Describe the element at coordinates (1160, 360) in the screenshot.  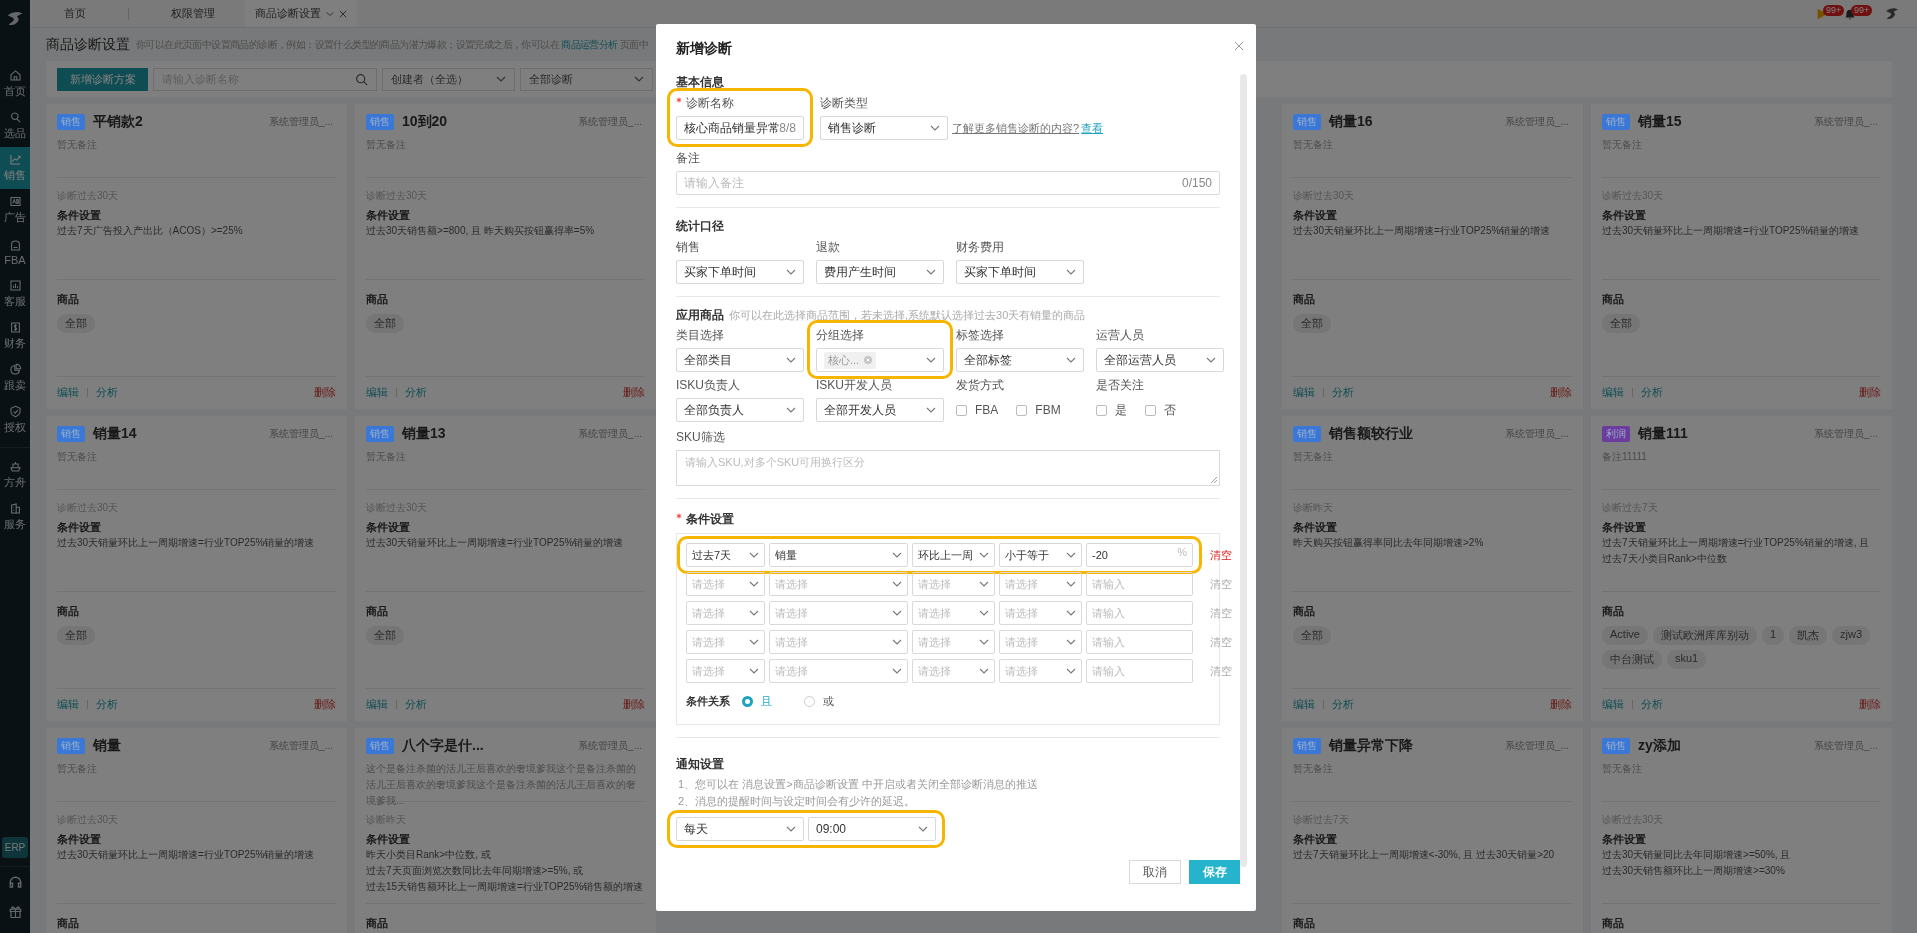
I see `dropdown: 全部运营人员` at that location.